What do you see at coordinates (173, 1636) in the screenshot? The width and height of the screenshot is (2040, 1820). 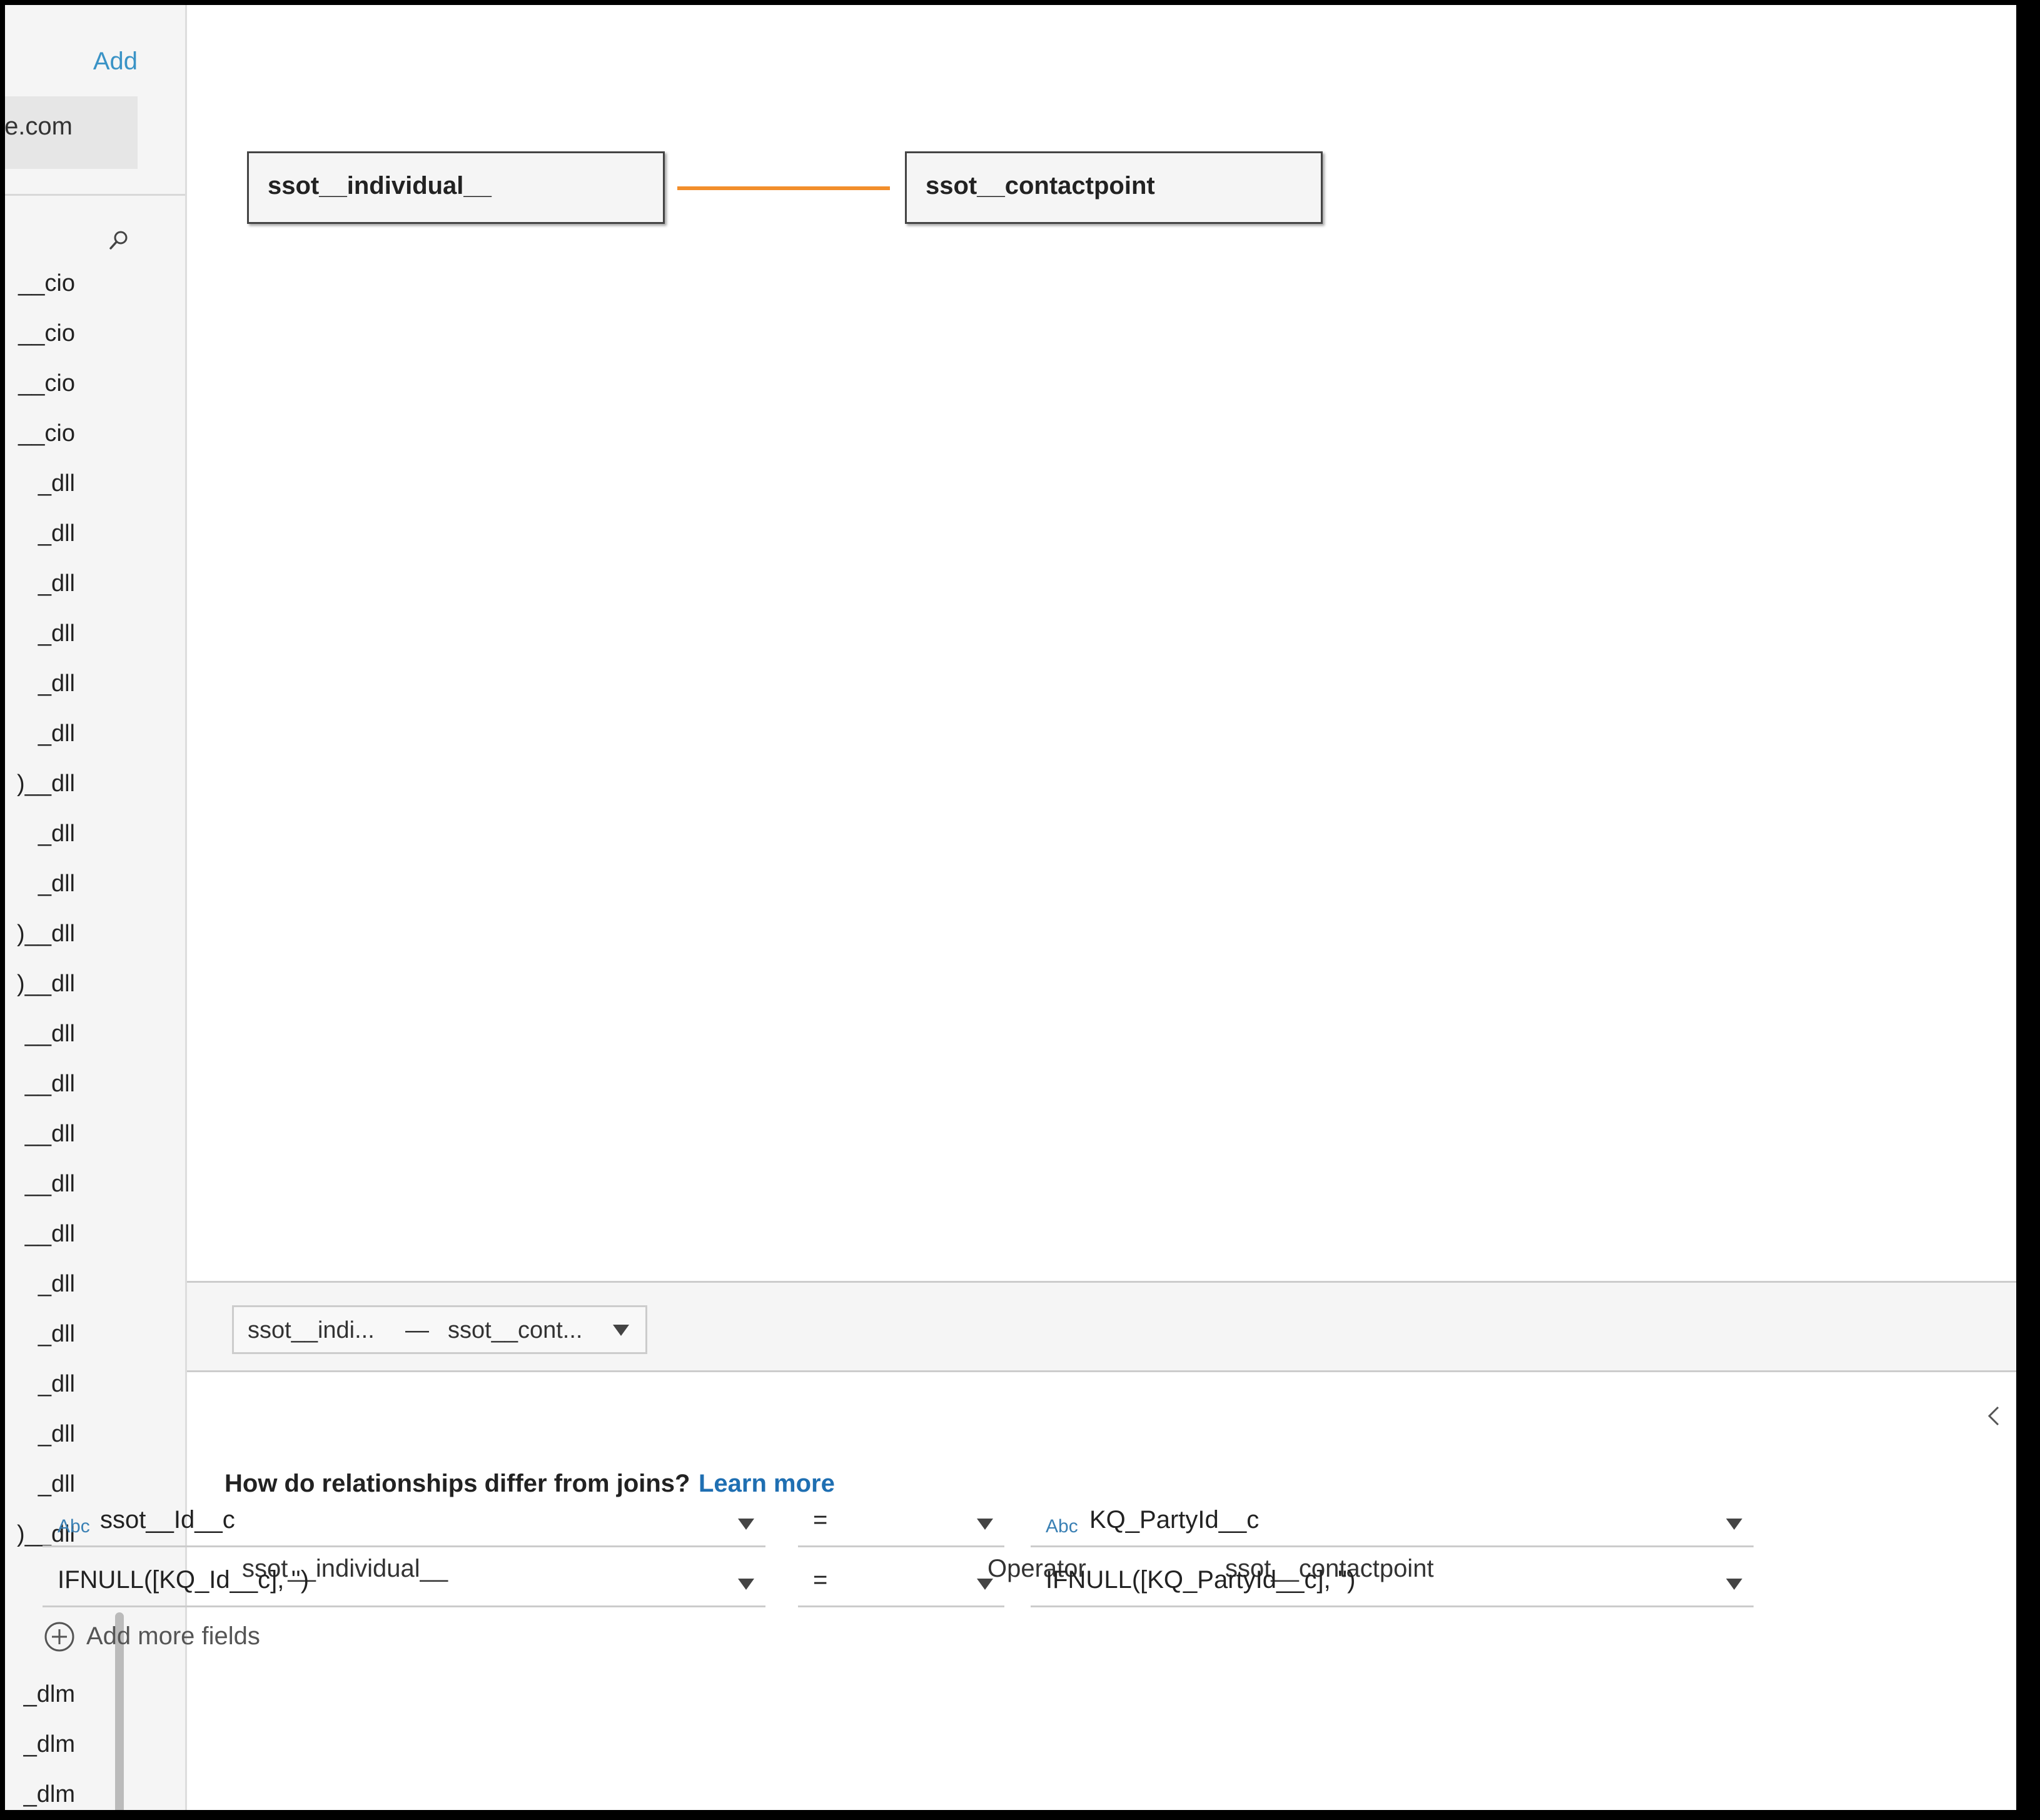 I see `add-more-fields-label: Add more fields` at bounding box center [173, 1636].